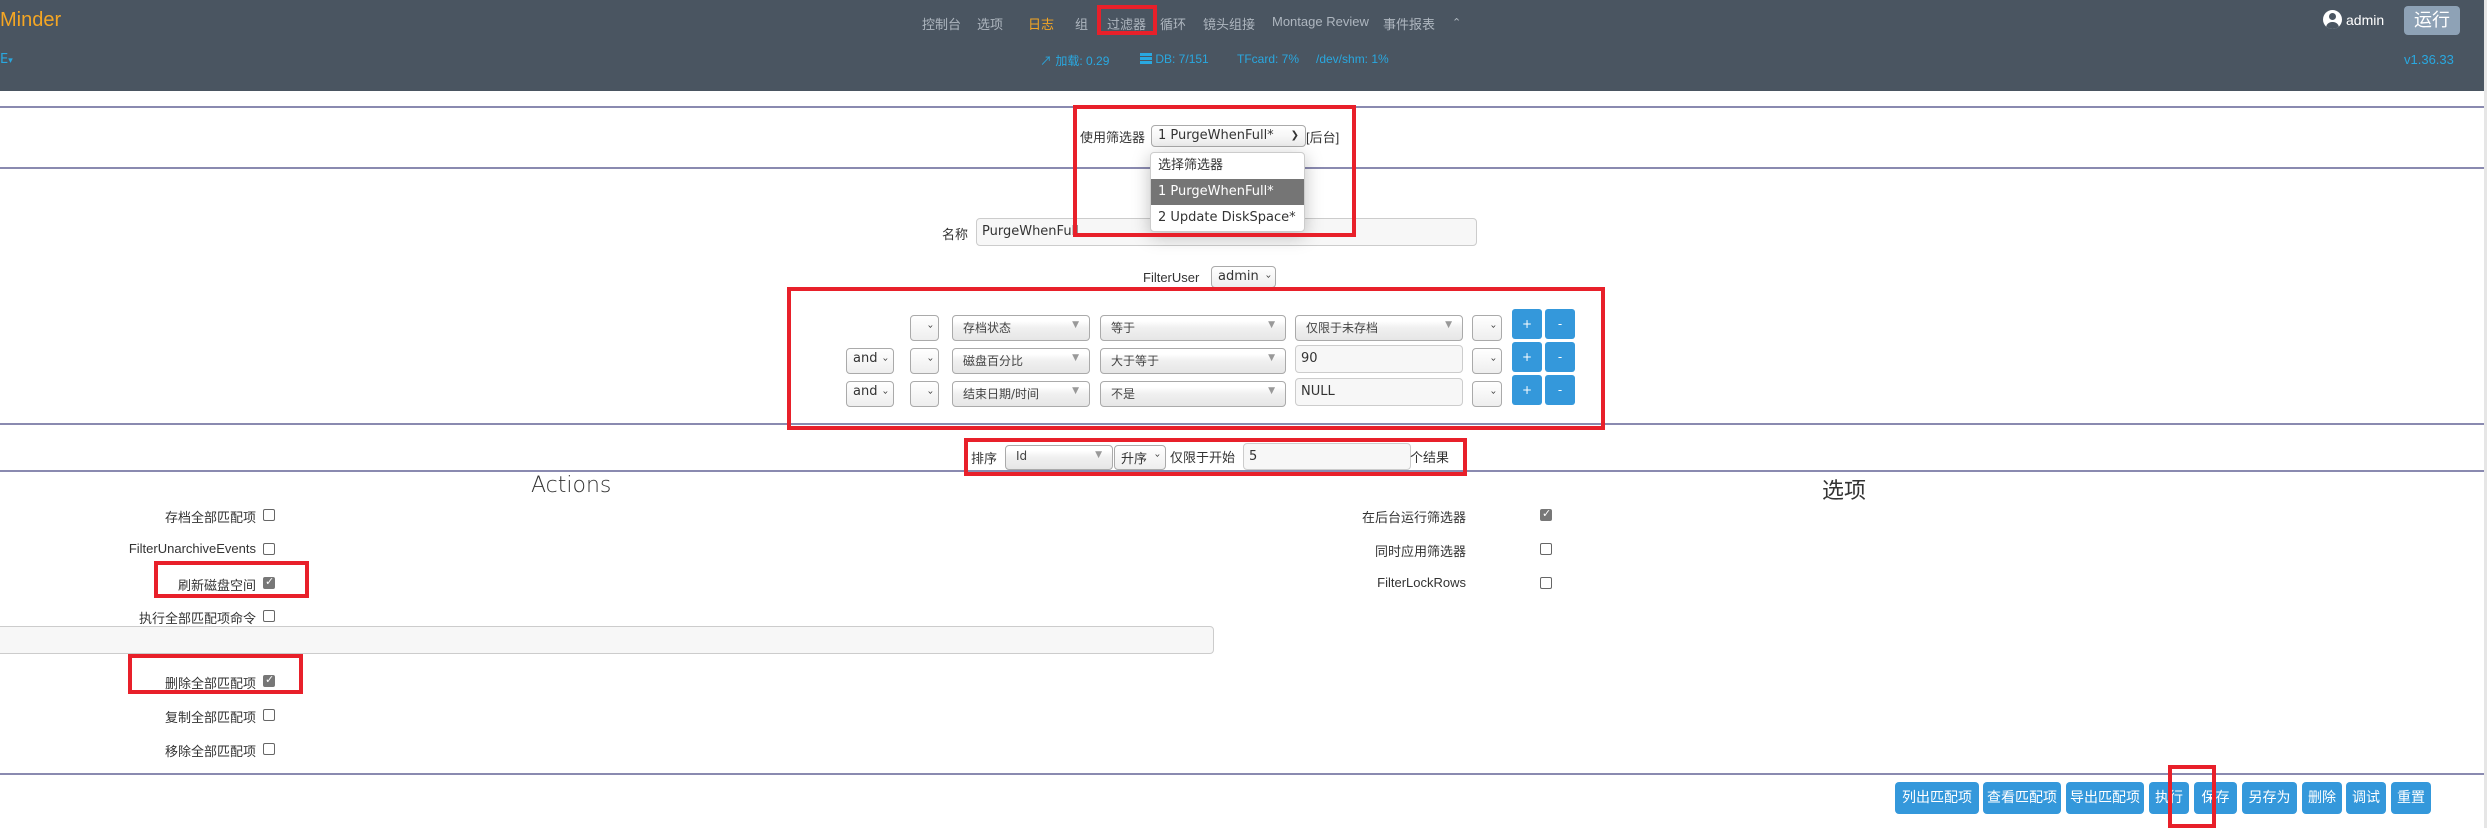  I want to click on brand-logo: Minder, so click(30, 20).